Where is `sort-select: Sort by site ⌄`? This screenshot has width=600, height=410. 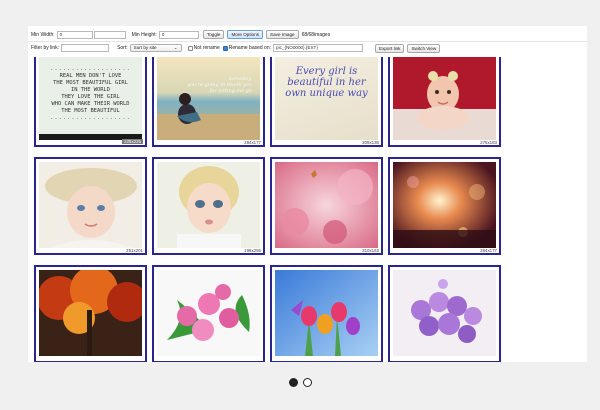
sort-select: Sort by site ⌄ is located at coordinates (155, 48).